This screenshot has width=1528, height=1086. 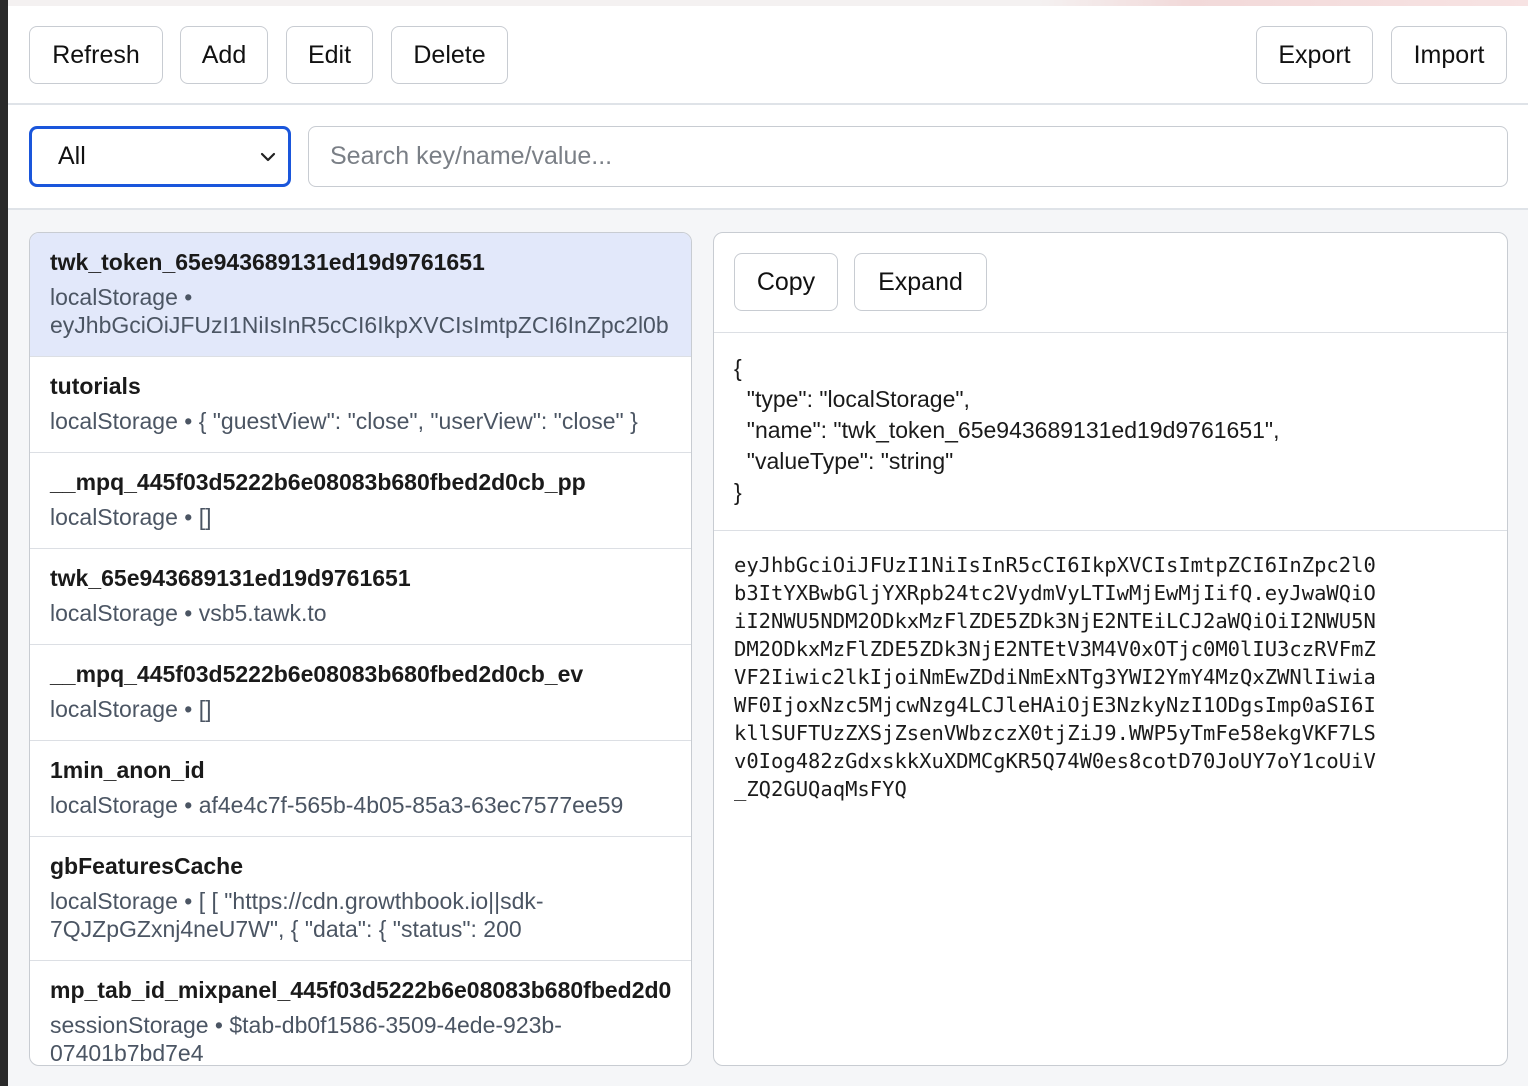 What do you see at coordinates (852, 399) in the screenshot?
I see `json-line: "type": "localStorage",` at bounding box center [852, 399].